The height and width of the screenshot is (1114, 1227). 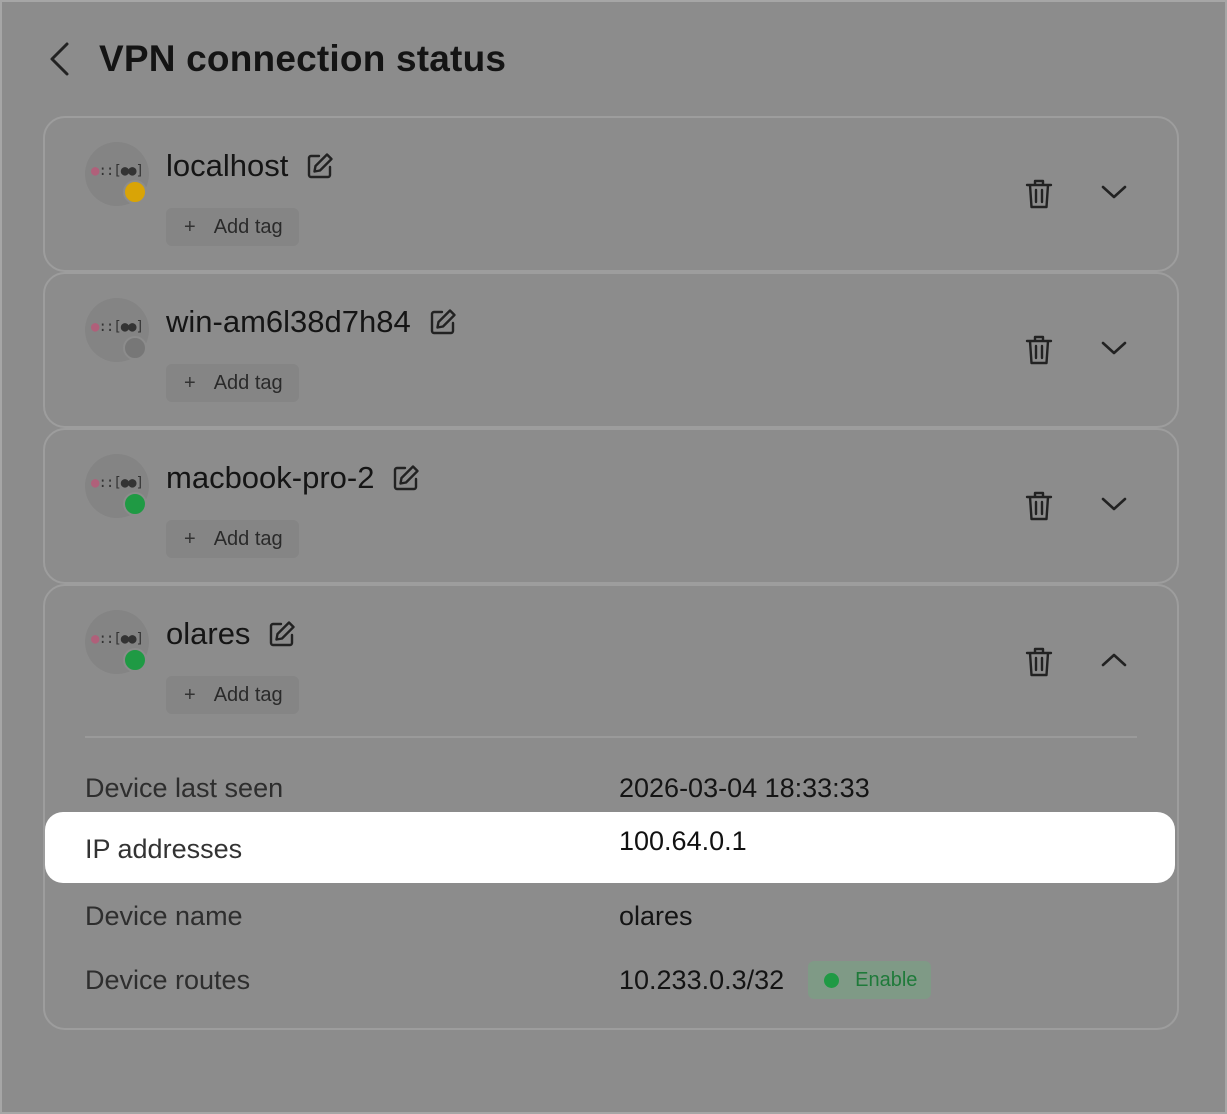 I want to click on device-name: olares, so click(x=231, y=634).